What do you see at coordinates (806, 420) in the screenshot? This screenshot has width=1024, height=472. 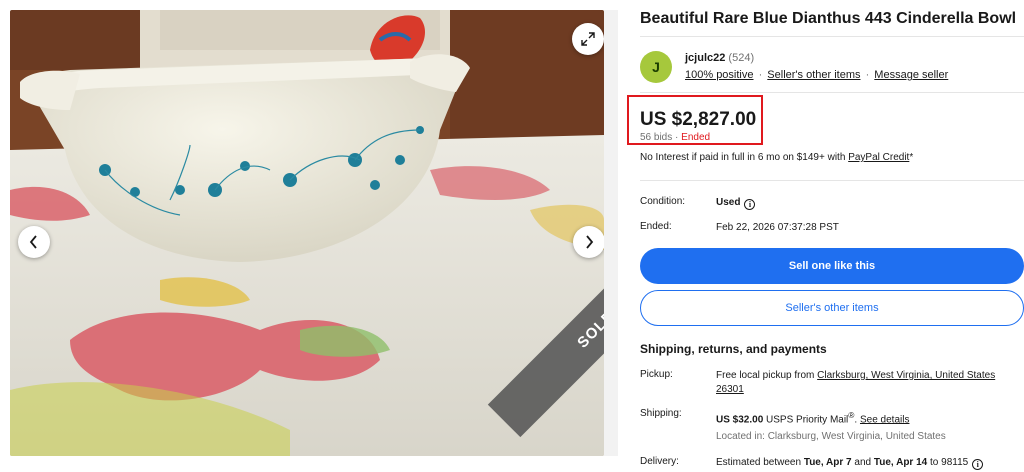 I see `shipping-service: USPS Priority Mail` at bounding box center [806, 420].